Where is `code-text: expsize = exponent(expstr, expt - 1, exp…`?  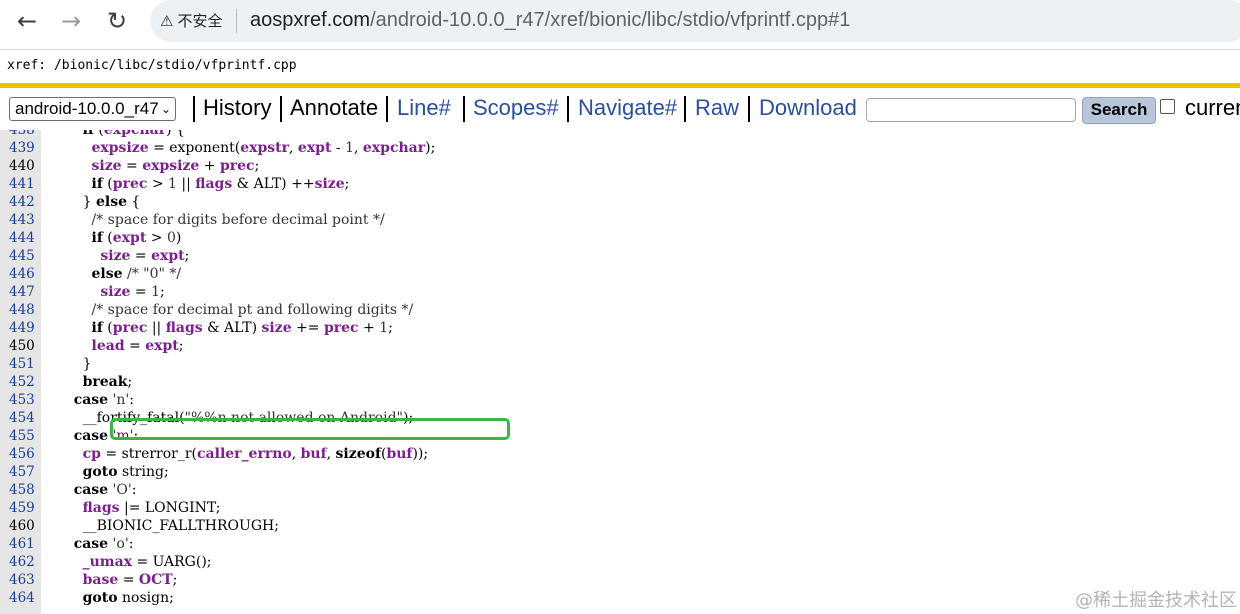 code-text: expsize = exponent(expstr, expt - 1, exp… is located at coordinates (263, 148).